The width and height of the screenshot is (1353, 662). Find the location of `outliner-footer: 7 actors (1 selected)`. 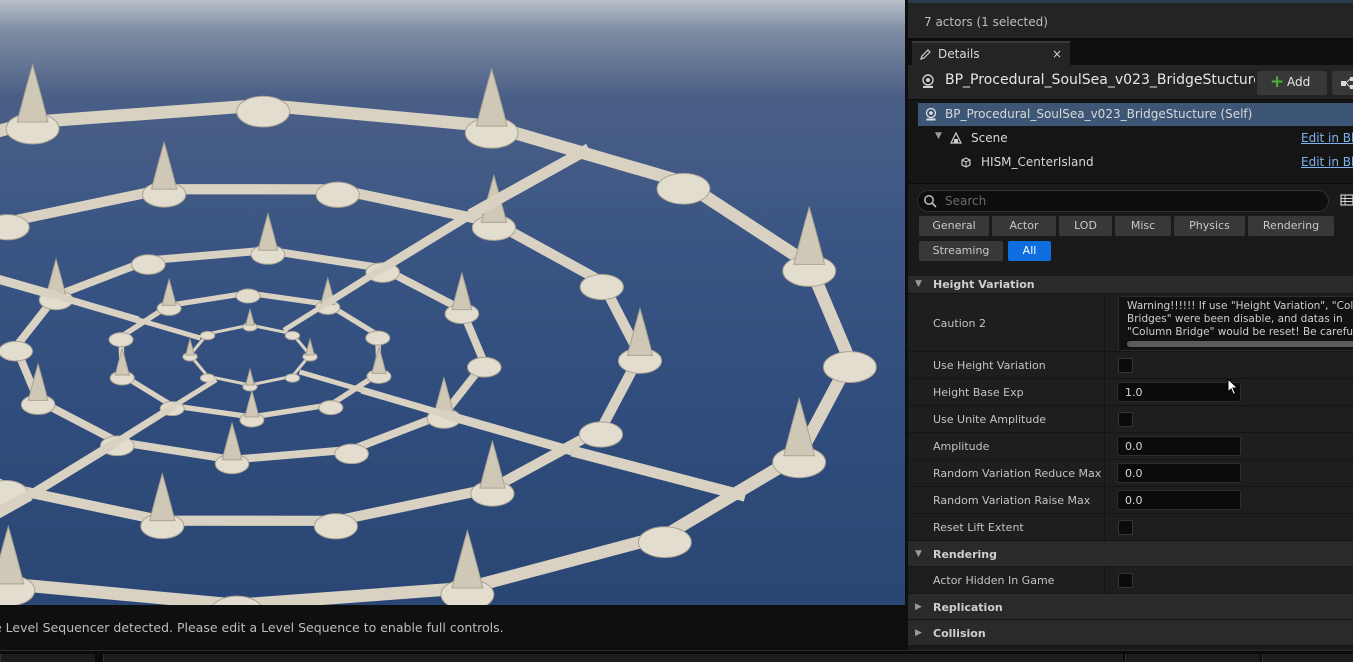

outliner-footer: 7 actors (1 selected) is located at coordinates (1130, 19).